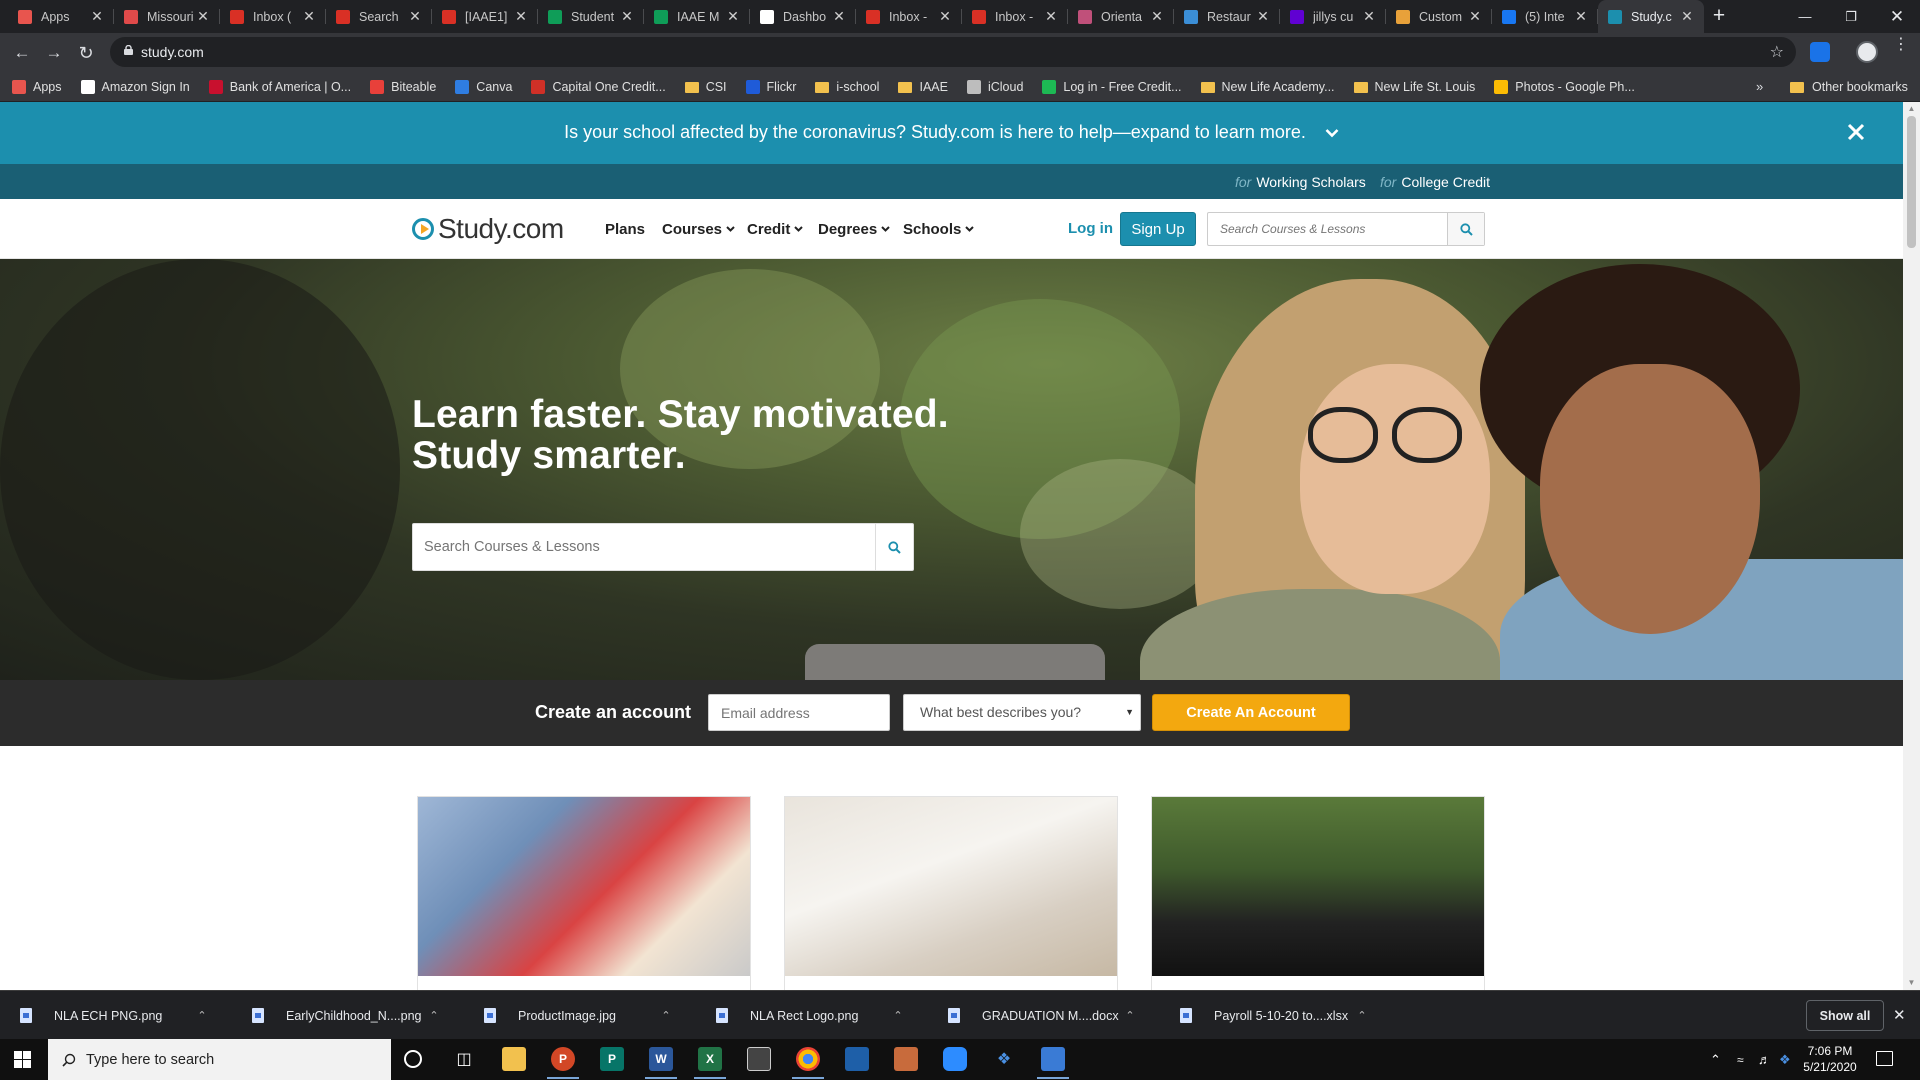 This screenshot has width=1920, height=1080. I want to click on browser-tab: [IAAE1] ✕, so click(485, 16).